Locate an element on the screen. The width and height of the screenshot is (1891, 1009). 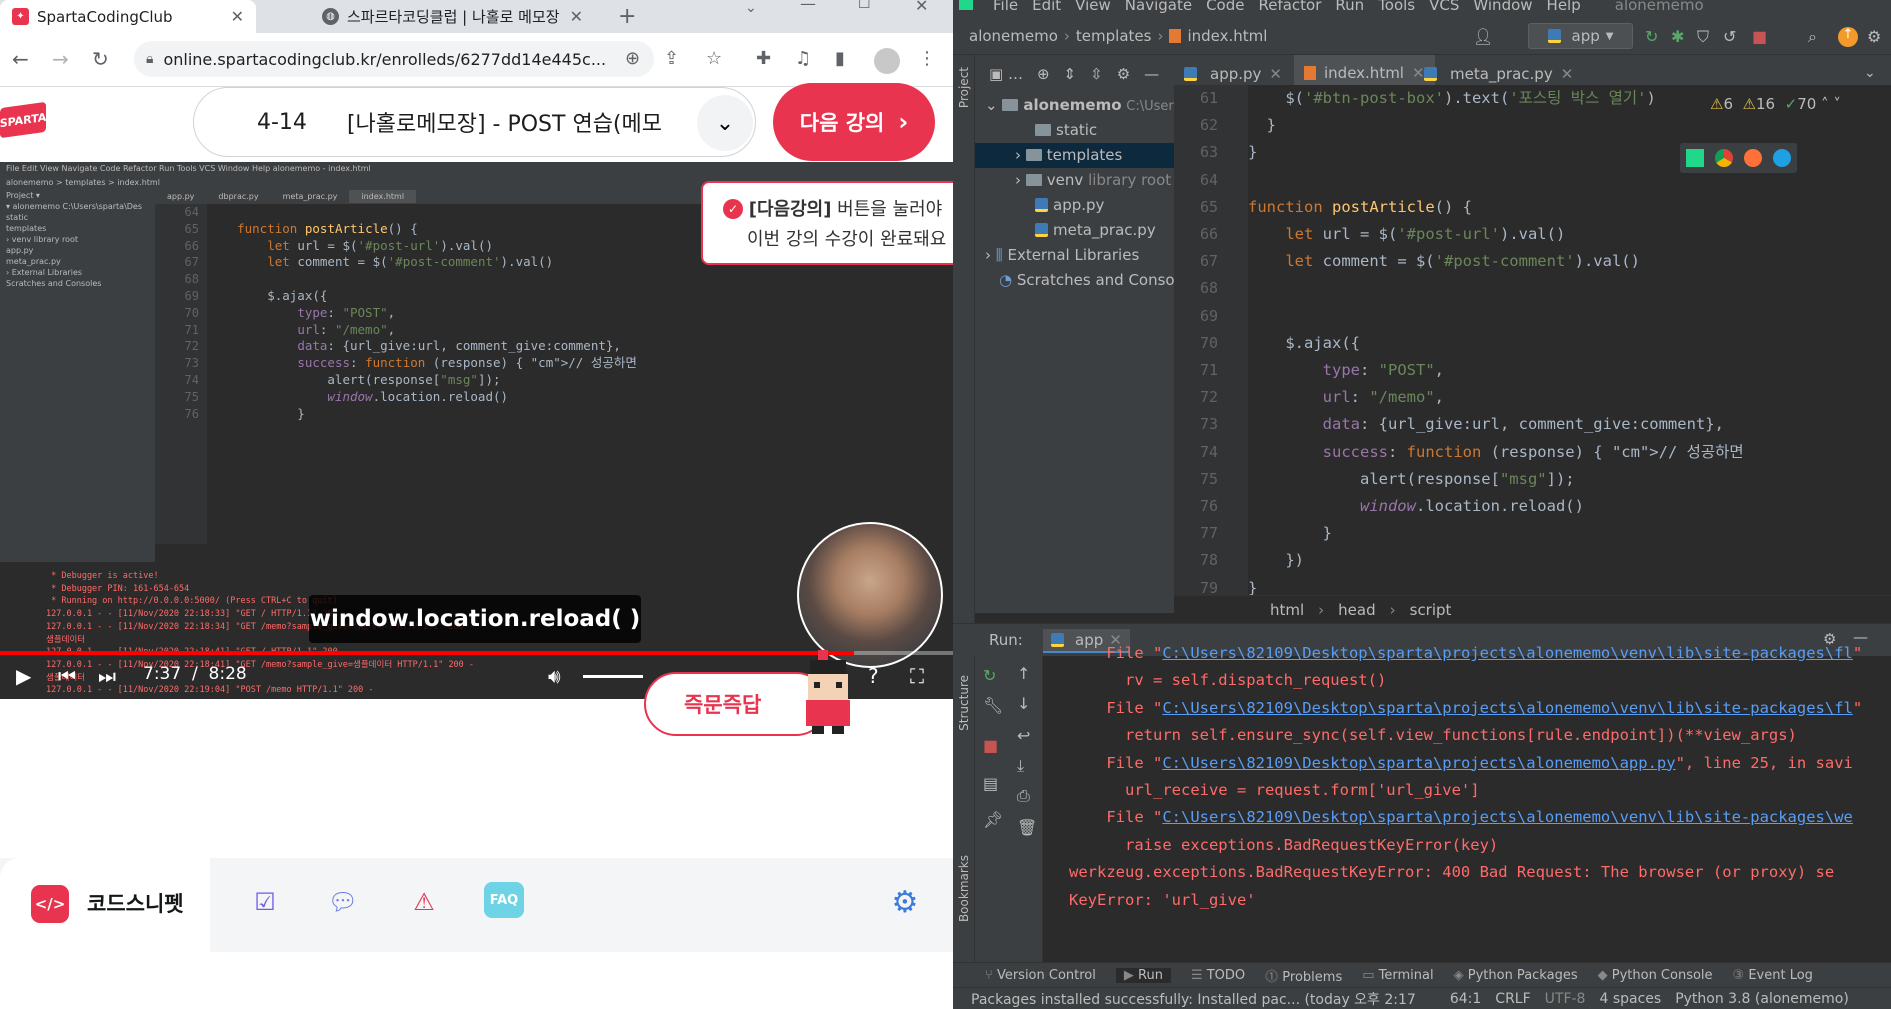
chevron-down-icon: ⌄ is located at coordinates (725, 123).